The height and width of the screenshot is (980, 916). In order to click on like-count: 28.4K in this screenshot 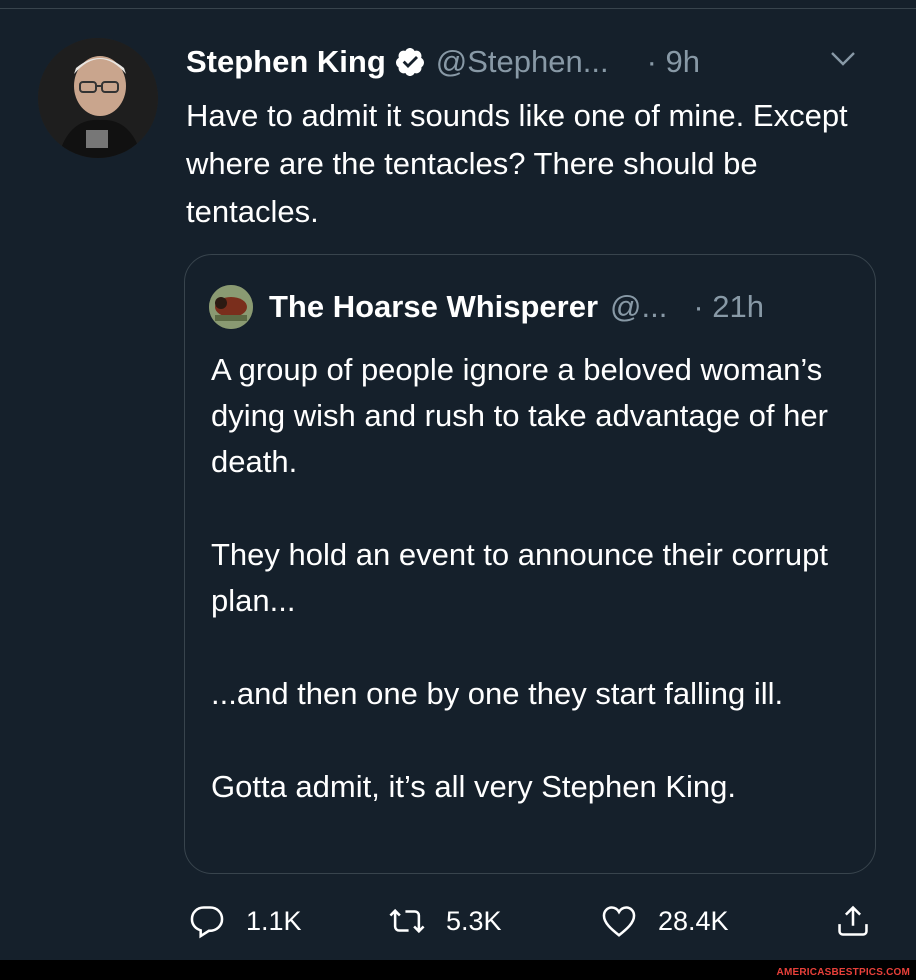, I will do `click(693, 920)`.